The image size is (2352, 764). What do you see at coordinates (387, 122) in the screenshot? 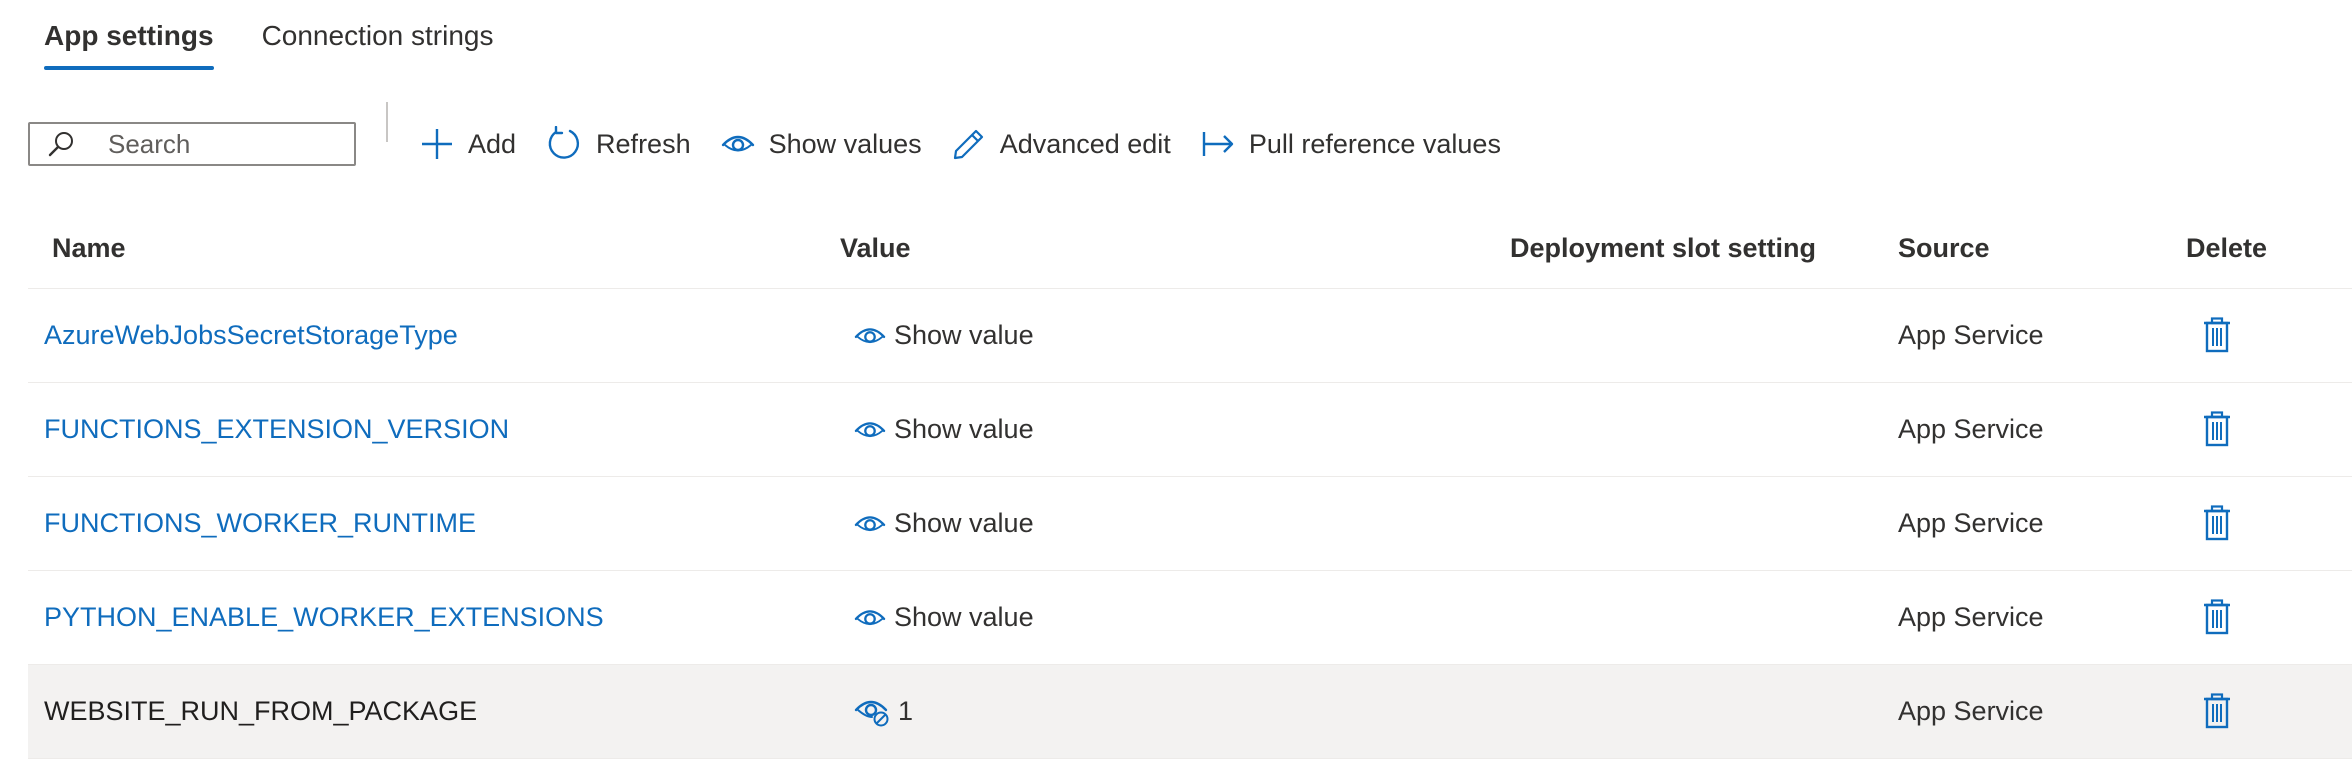
I see `toolbar-divider` at bounding box center [387, 122].